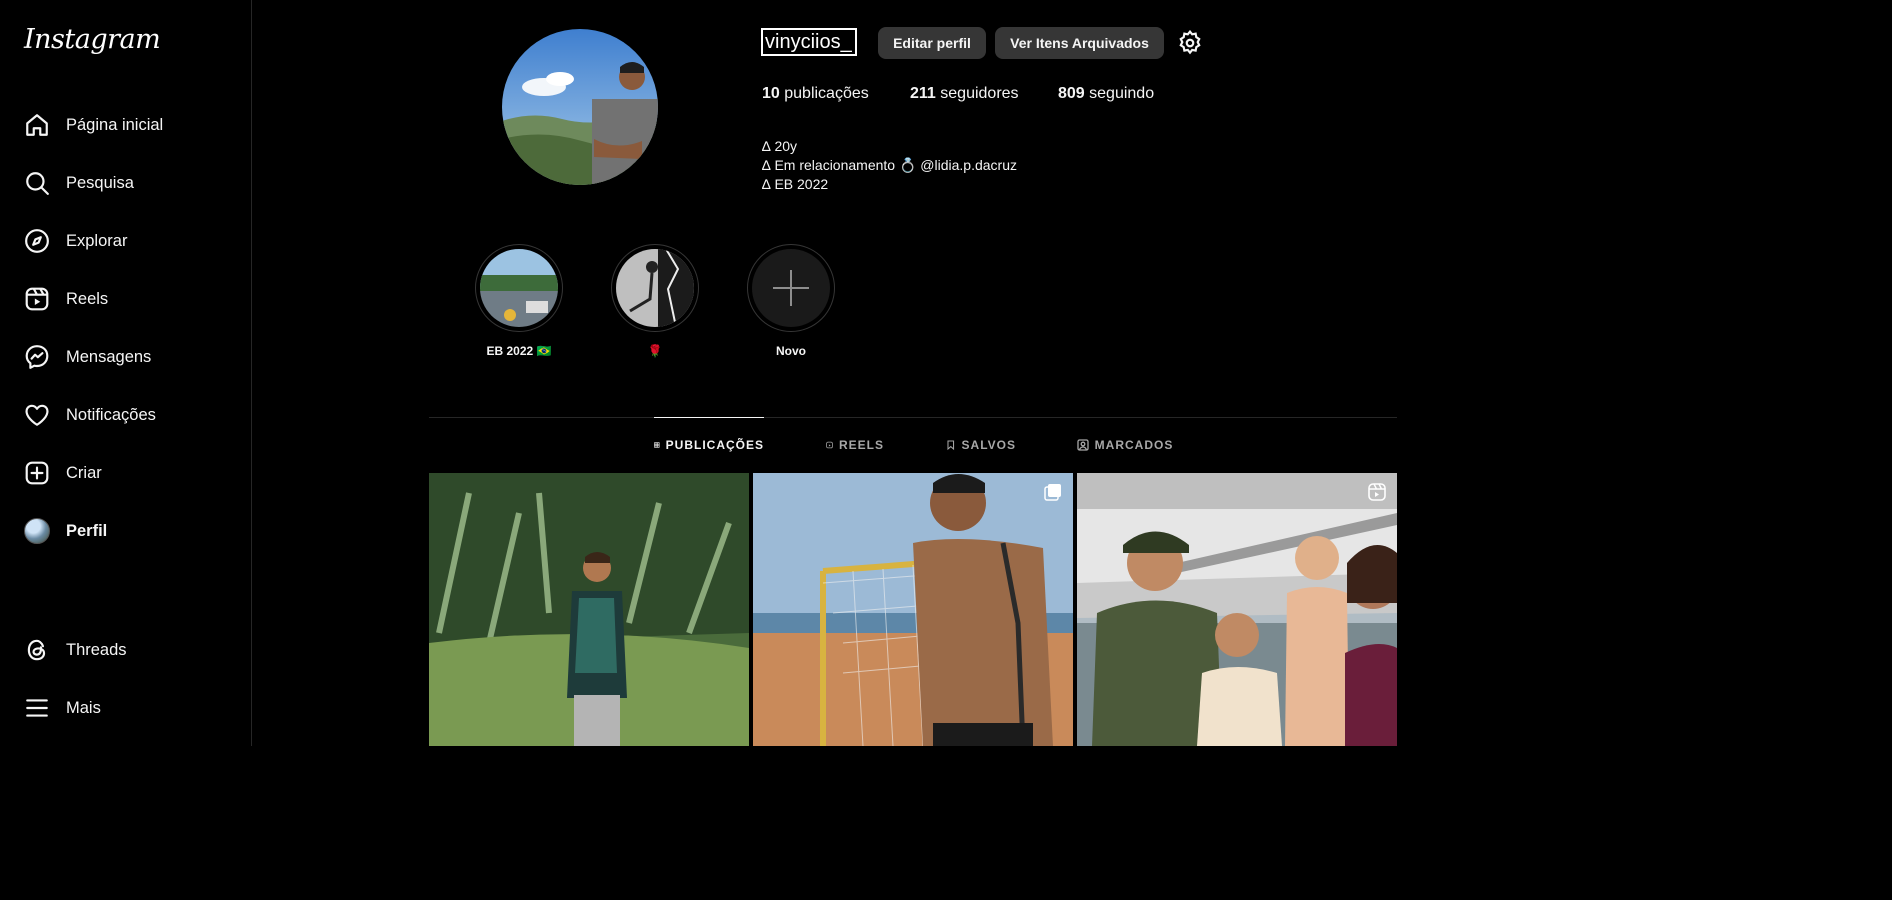  What do you see at coordinates (580, 107) in the screenshot?
I see `profile-avatar` at bounding box center [580, 107].